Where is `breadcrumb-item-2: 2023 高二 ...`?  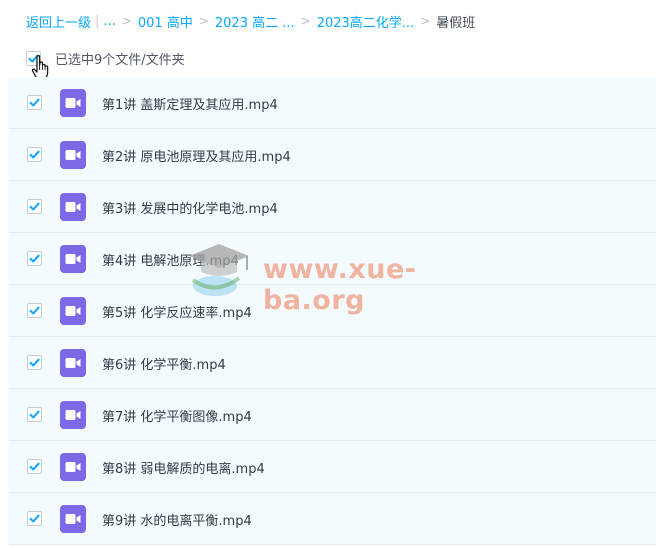 breadcrumb-item-2: 2023 高二 ... is located at coordinates (255, 21).